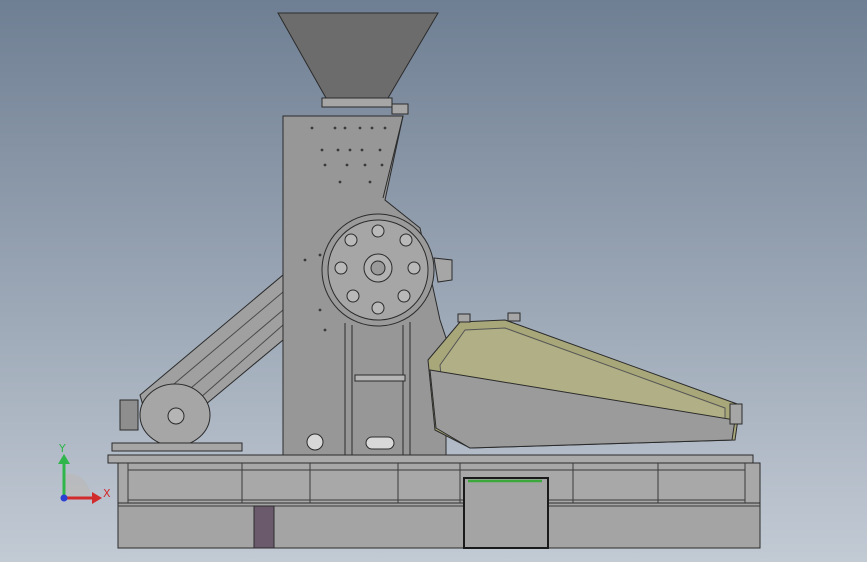 The image size is (867, 562). Describe the element at coordinates (506, 513) in the screenshot. I see `base-pit-opening` at that location.